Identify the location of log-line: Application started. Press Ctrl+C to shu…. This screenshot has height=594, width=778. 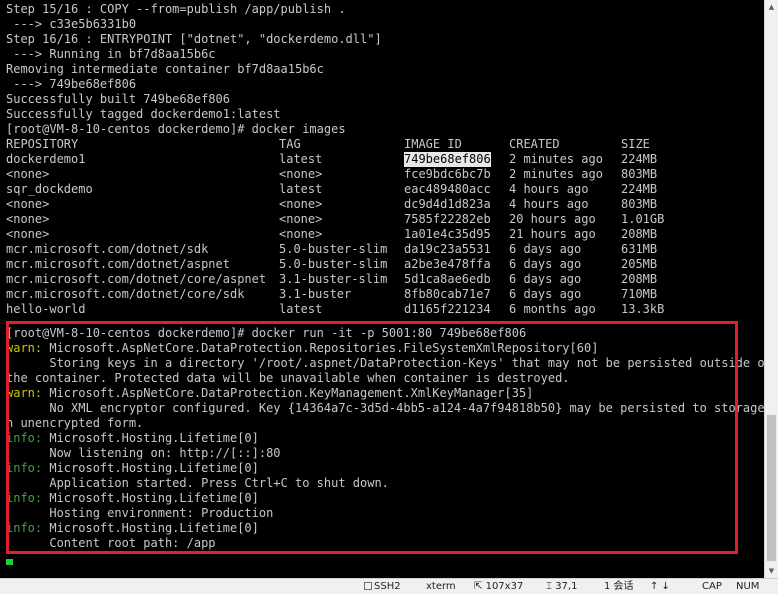
(197, 483).